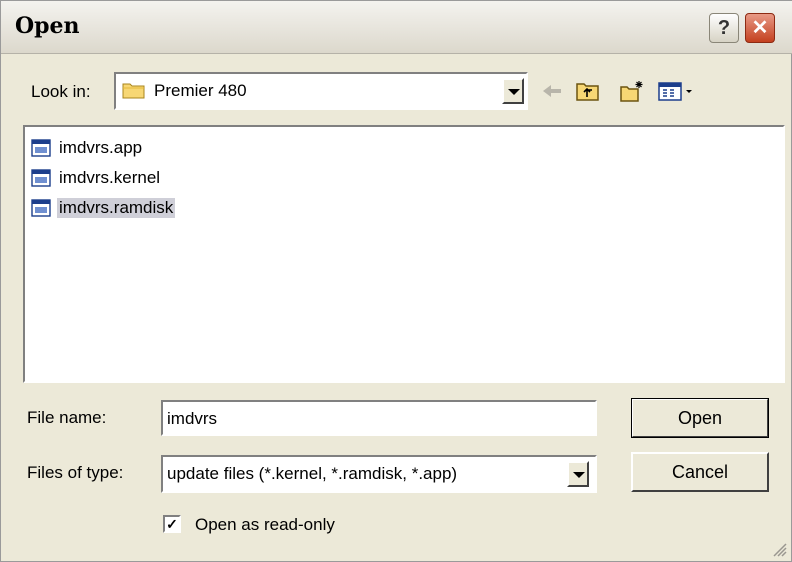  Describe the element at coordinates (116, 208) in the screenshot. I see `file-name: imdvrs.ramdisk` at that location.